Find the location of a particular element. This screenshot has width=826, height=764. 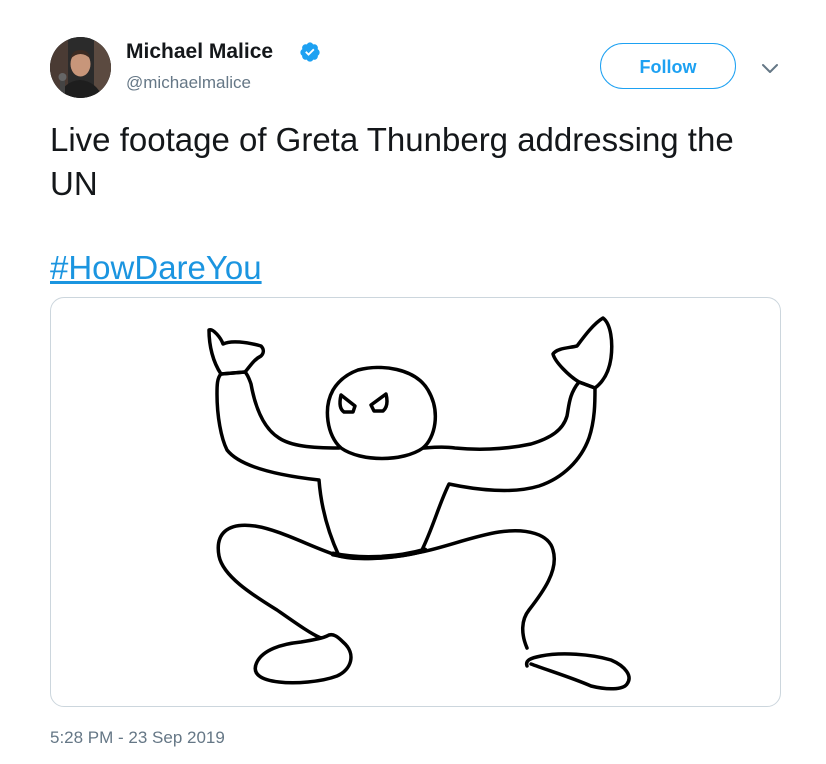

figure-legs is located at coordinates (423, 607).